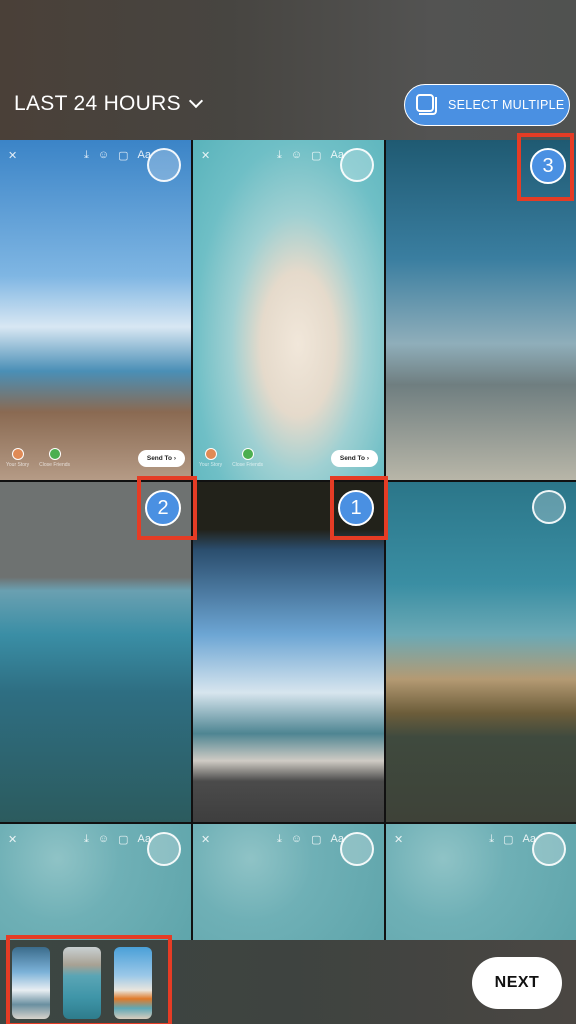 This screenshot has width=576, height=1024. Describe the element at coordinates (288, 652) in the screenshot. I see `media-tile-palm-hammock: 1` at that location.